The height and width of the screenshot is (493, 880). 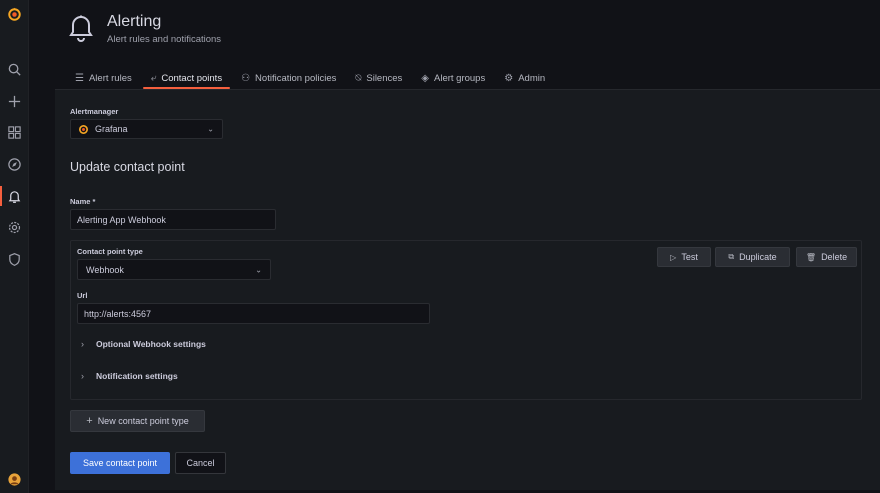 I want to click on tab-label: Admin, so click(x=532, y=78).